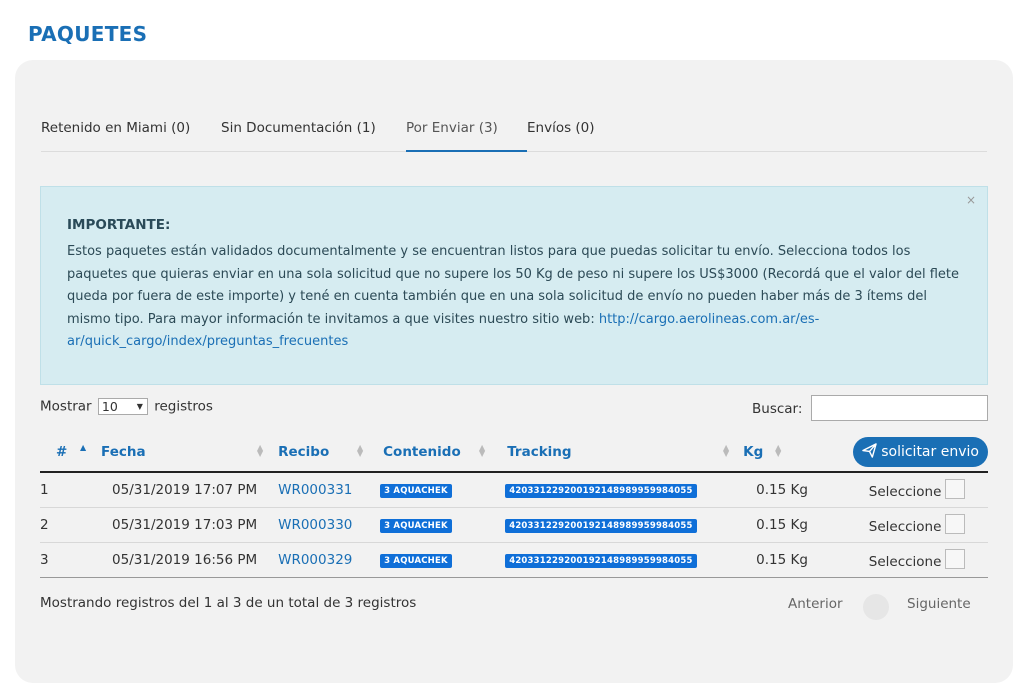  What do you see at coordinates (139, 406) in the screenshot?
I see `chevron-down-icon: ▼` at bounding box center [139, 406].